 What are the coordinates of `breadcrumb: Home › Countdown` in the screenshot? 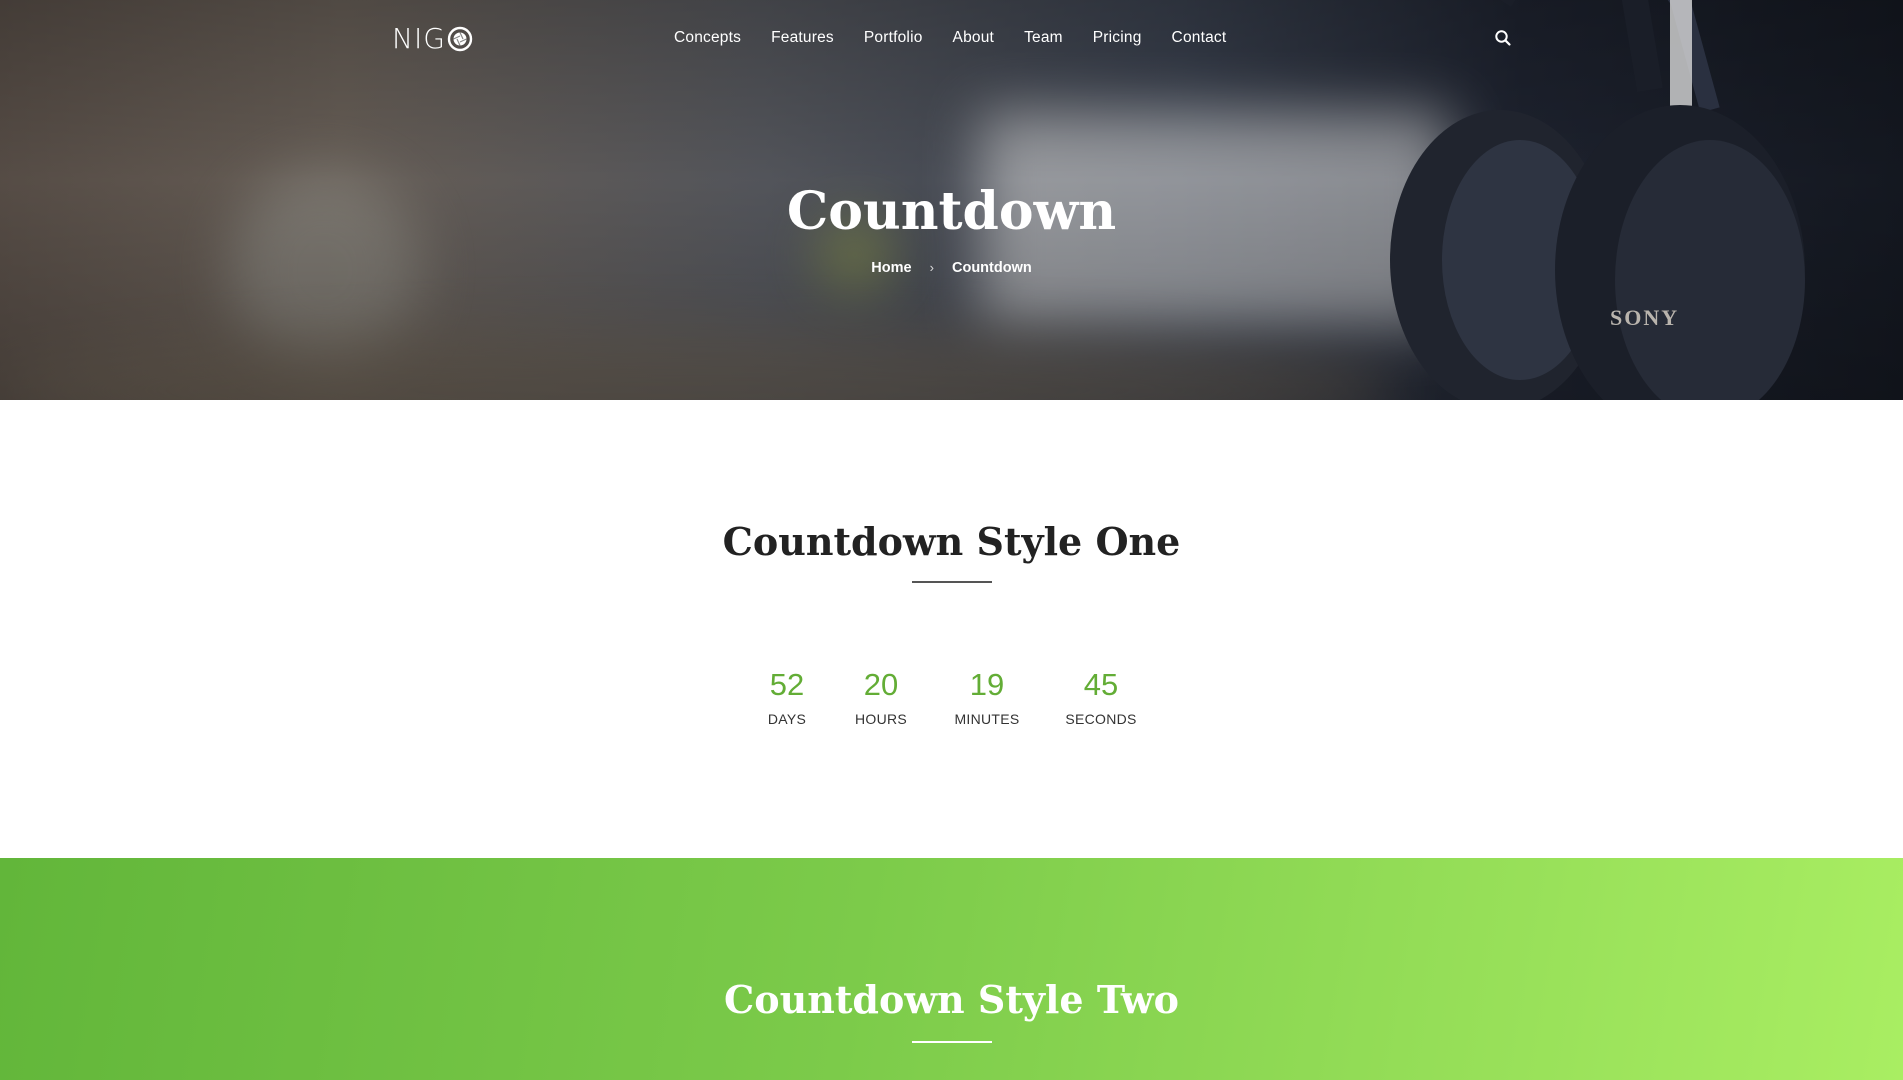 It's located at (951, 268).